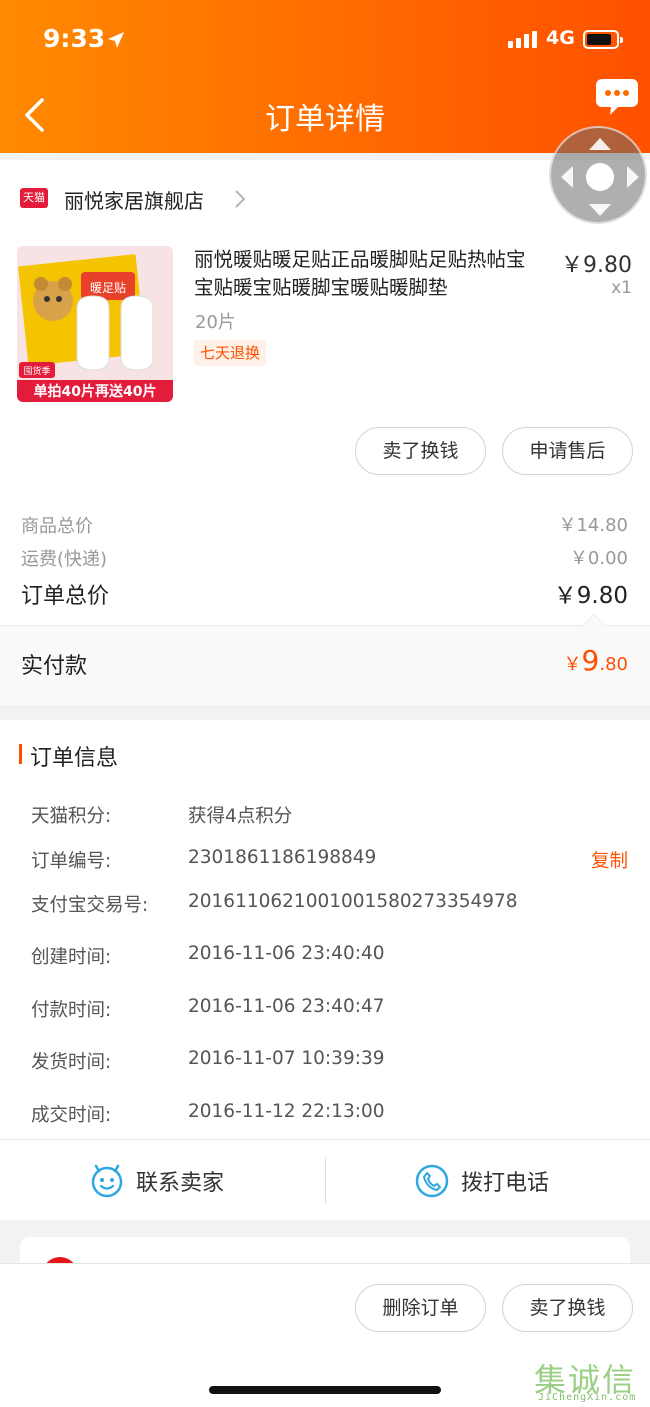  Describe the element at coordinates (596, 265) in the screenshot. I see `product-price: ￥9.80` at that location.